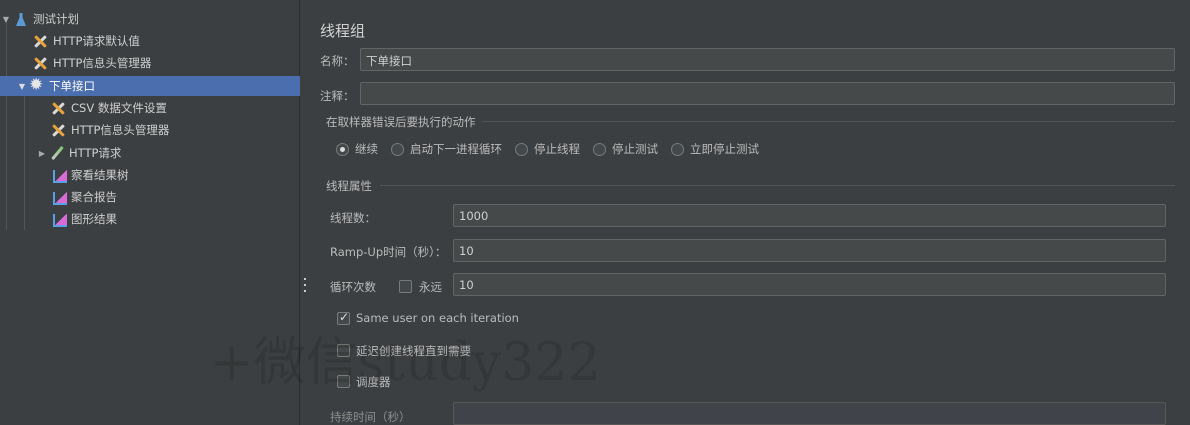  What do you see at coordinates (150, 175) in the screenshot?
I see `tree-item-view-results-tree: 察看结果树` at bounding box center [150, 175].